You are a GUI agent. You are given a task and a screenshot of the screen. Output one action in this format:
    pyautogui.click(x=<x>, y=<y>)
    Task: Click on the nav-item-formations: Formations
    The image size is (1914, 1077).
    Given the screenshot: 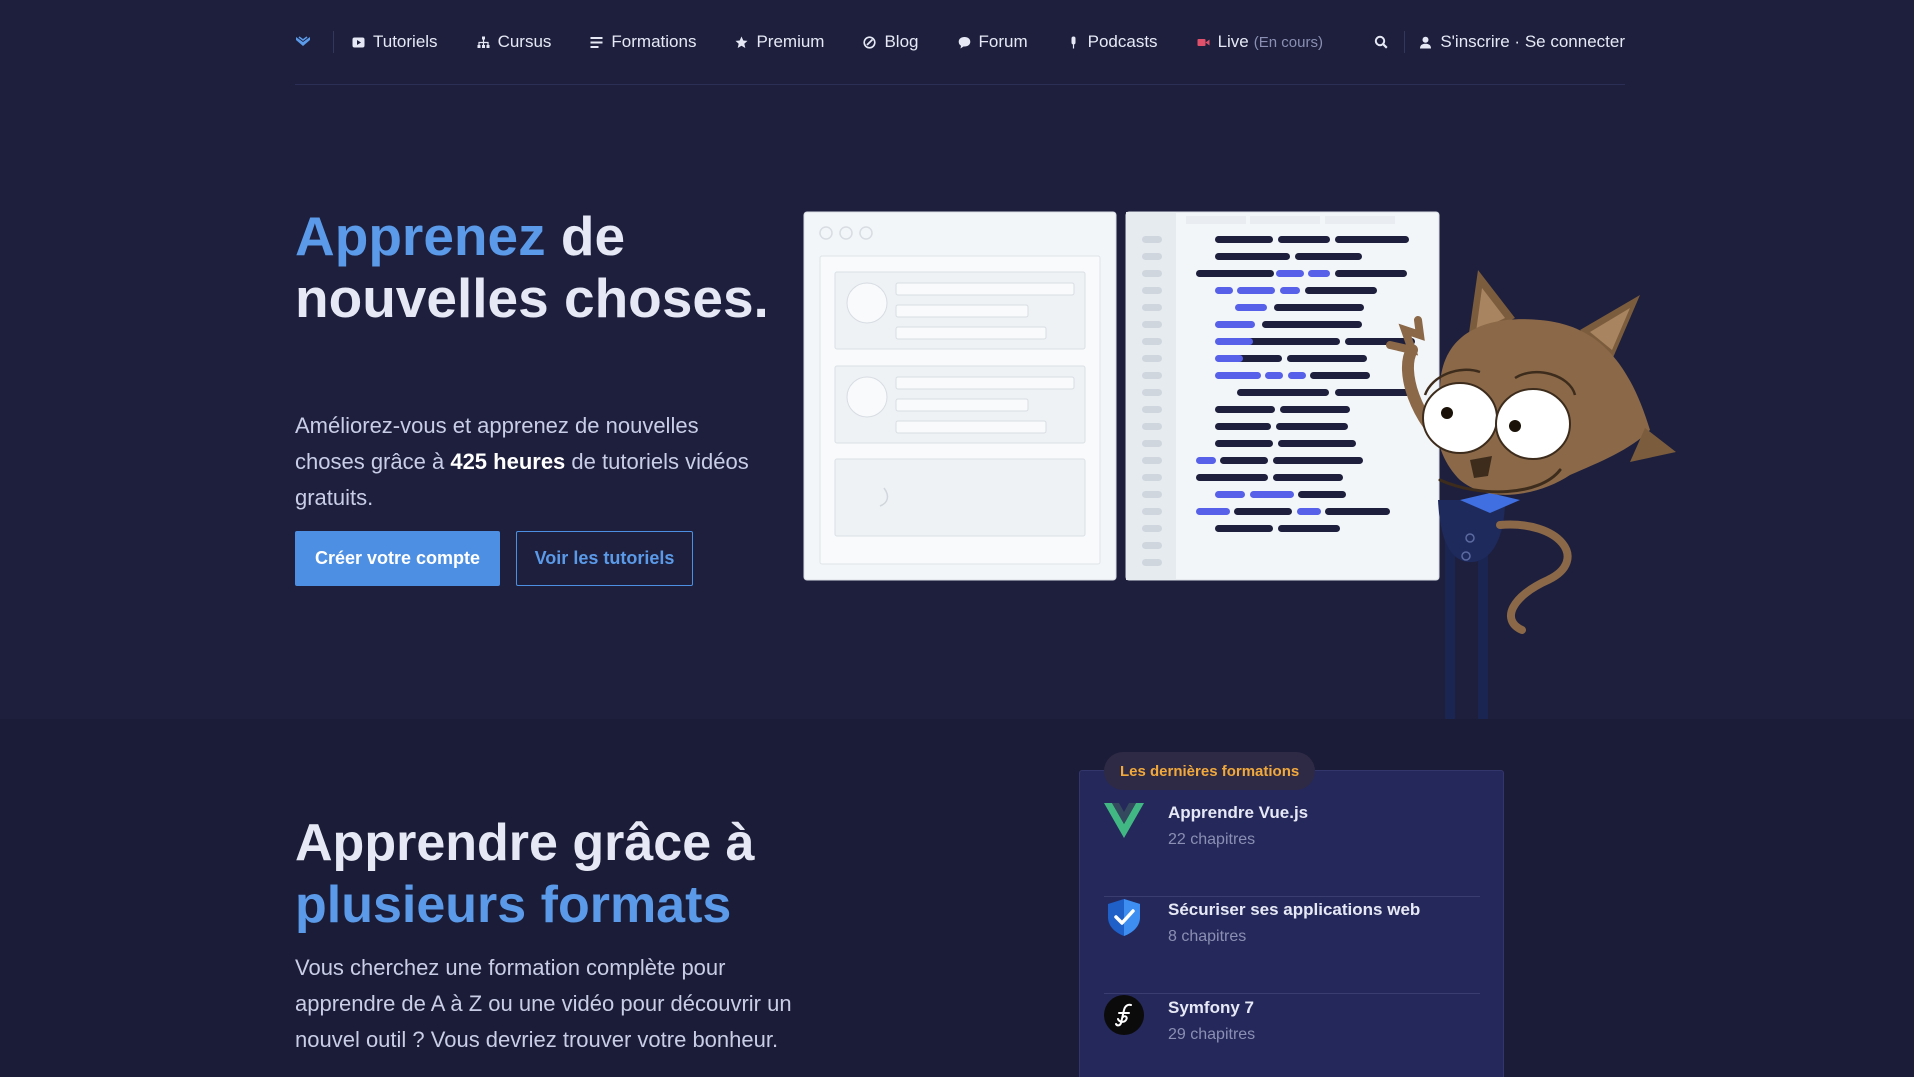 What is the action you would take?
    pyautogui.click(x=643, y=42)
    